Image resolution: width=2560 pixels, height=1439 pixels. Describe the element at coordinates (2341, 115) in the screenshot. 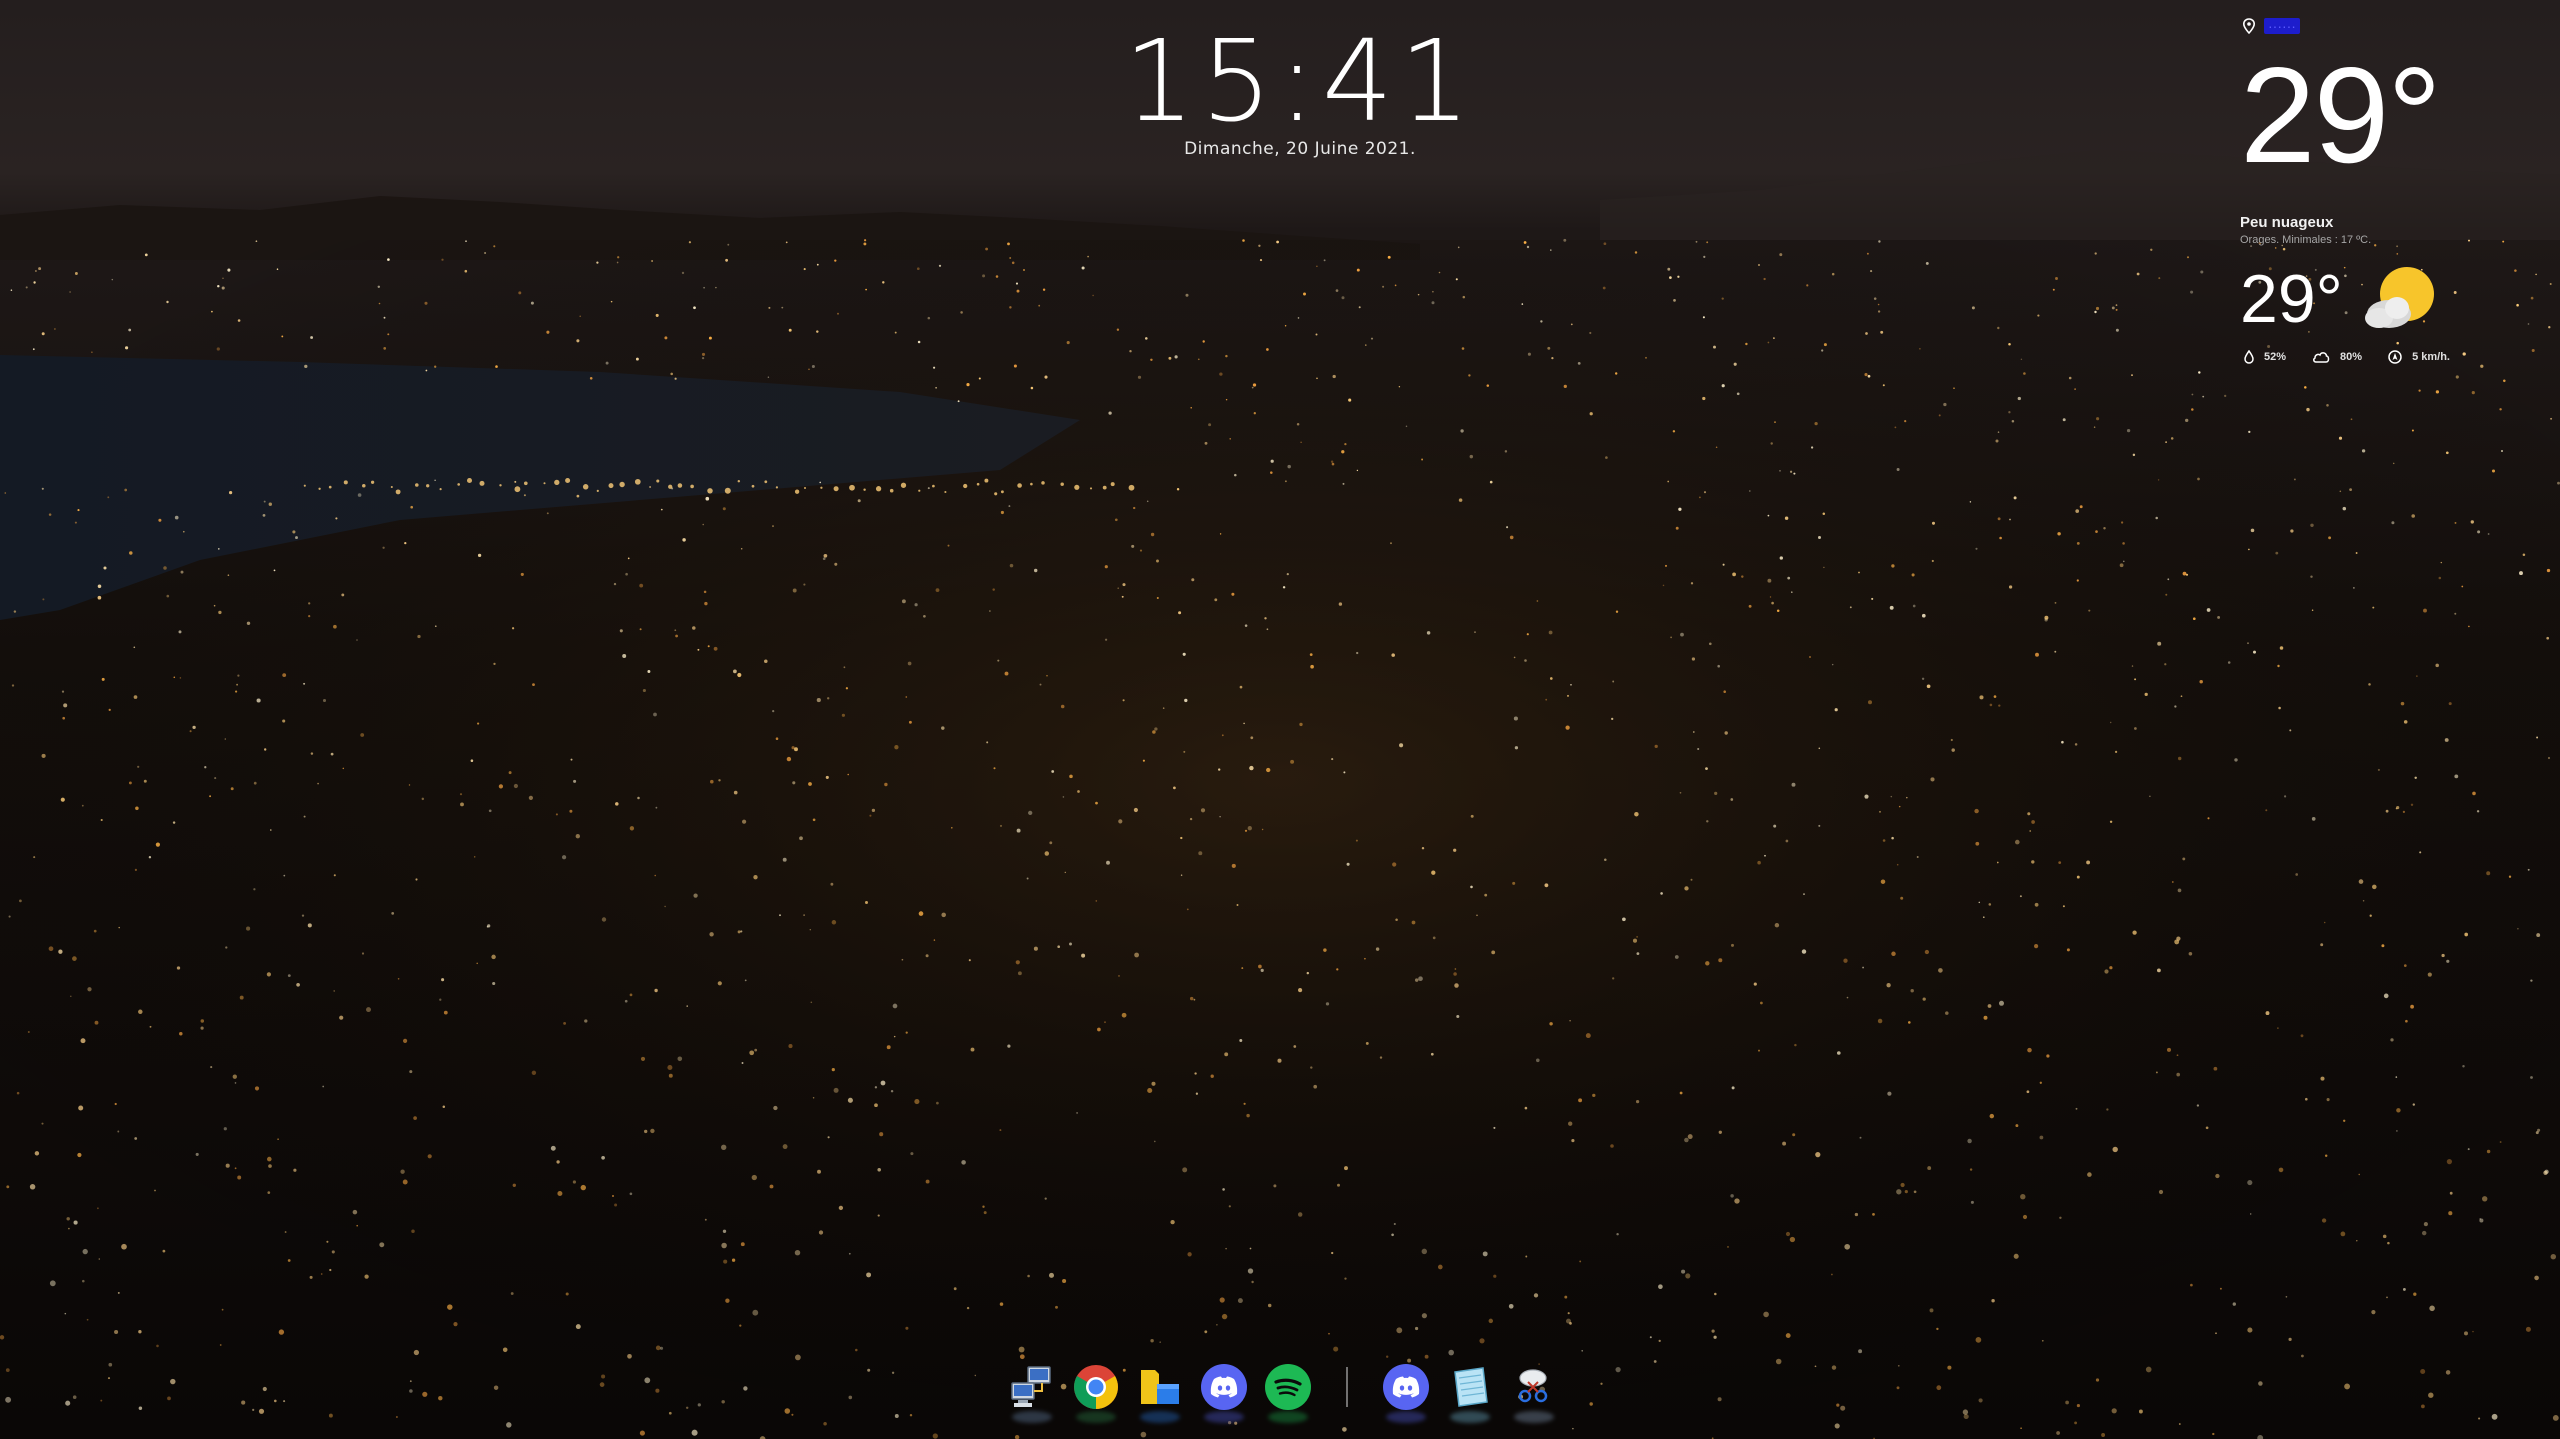

I see `weather-temperature-large: 29°` at that location.